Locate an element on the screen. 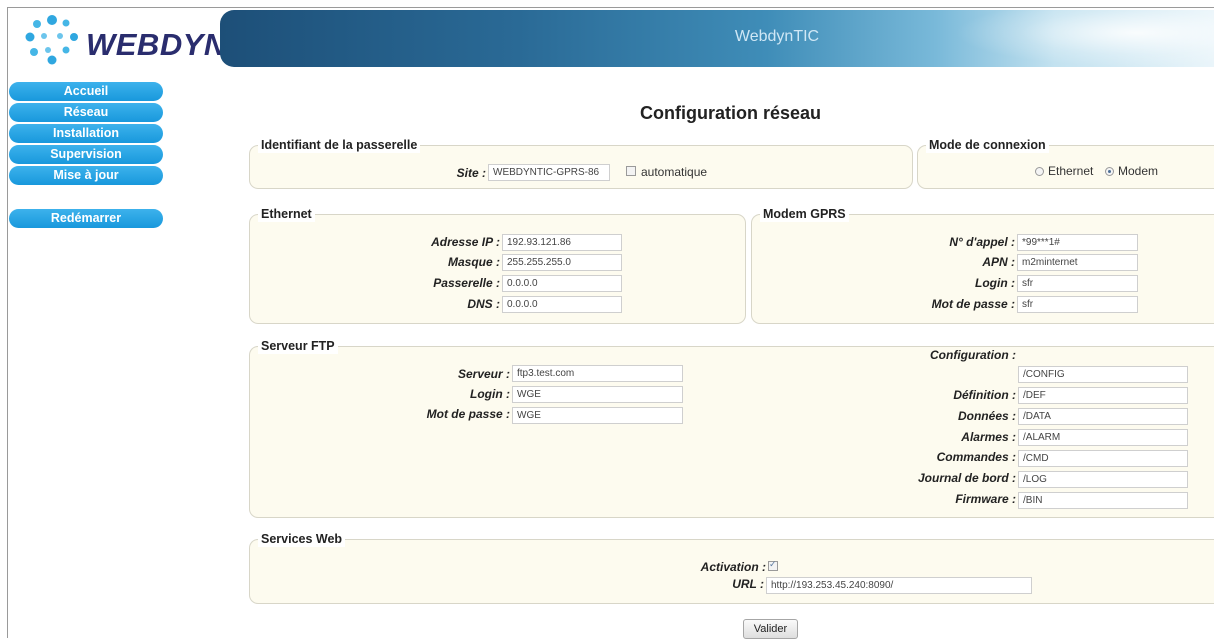  banner-title: WebdynTIC is located at coordinates (777, 36).